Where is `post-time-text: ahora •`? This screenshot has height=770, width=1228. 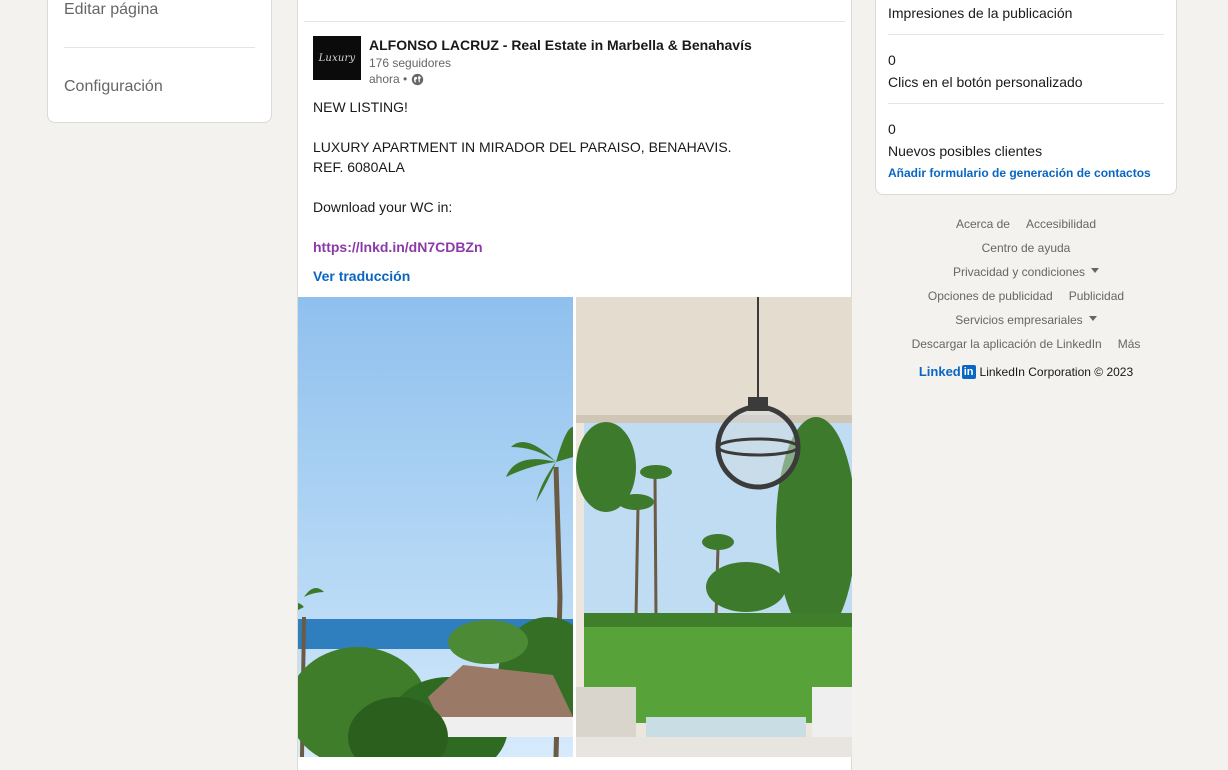
post-time-text: ahora • is located at coordinates (388, 79).